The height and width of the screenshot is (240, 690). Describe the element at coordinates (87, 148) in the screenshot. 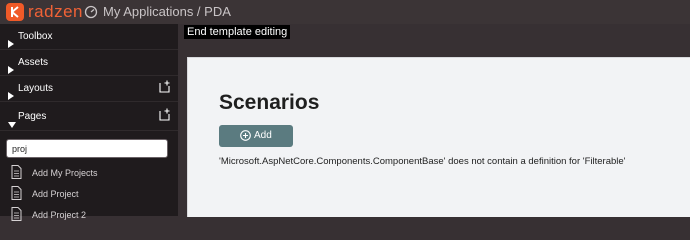

I see `pages-search-input` at that location.